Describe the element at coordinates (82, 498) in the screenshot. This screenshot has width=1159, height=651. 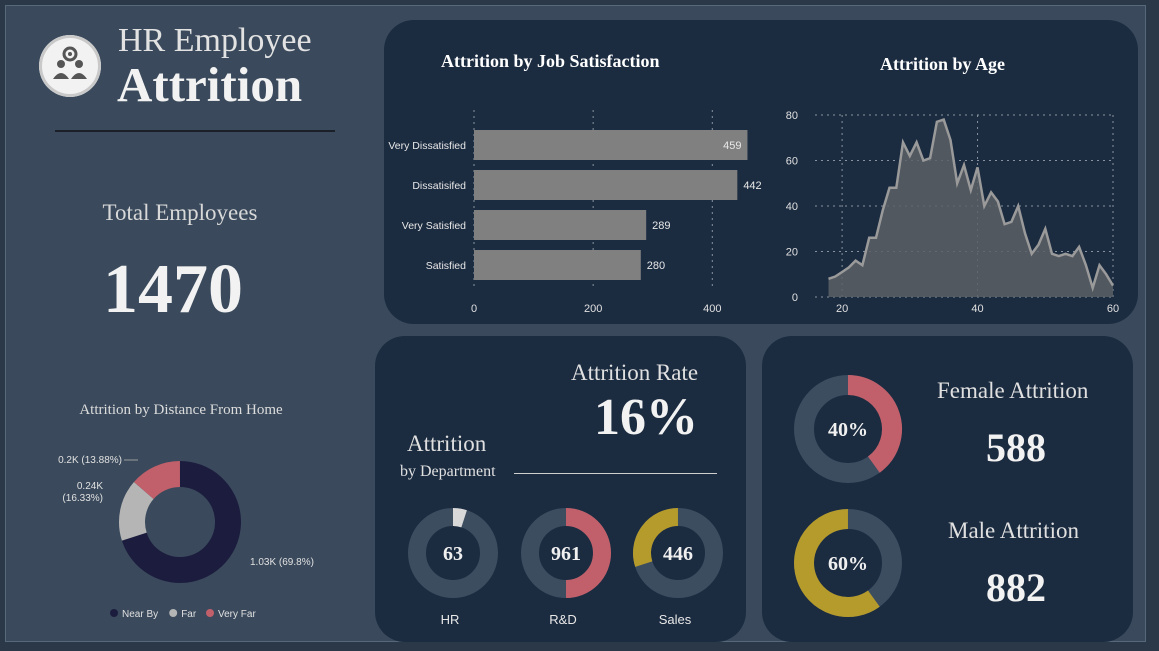
I see `data-label: (16.33%)` at that location.